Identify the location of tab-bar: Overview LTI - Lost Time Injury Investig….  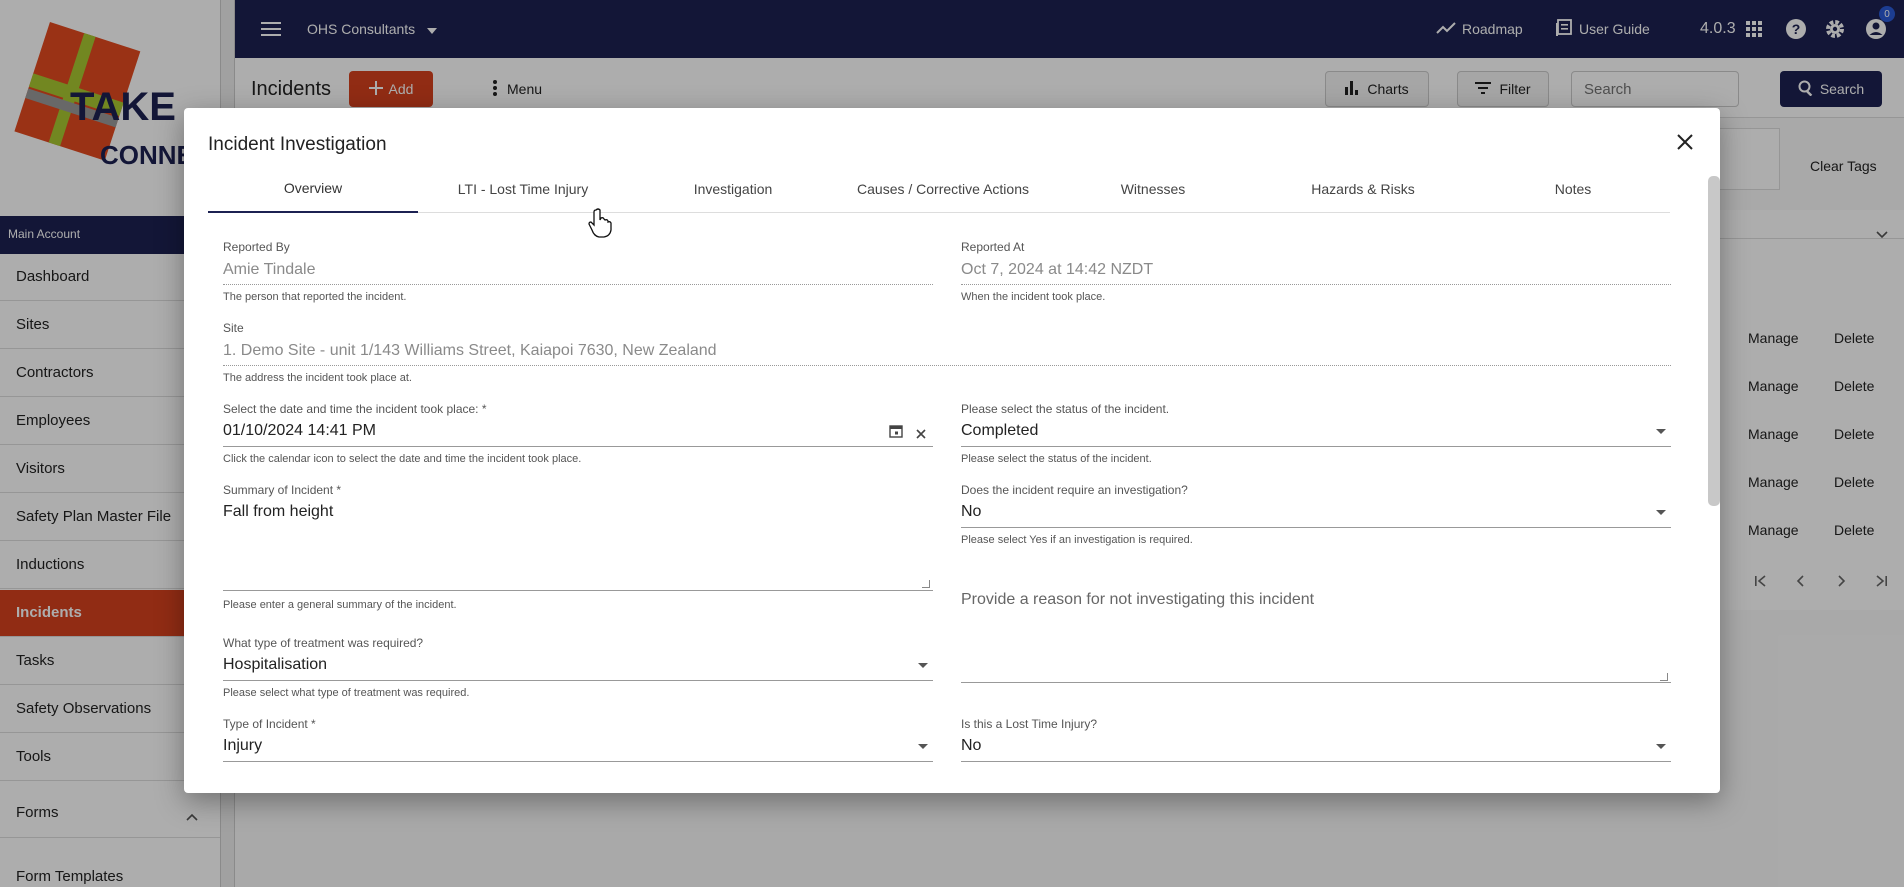
(939, 188).